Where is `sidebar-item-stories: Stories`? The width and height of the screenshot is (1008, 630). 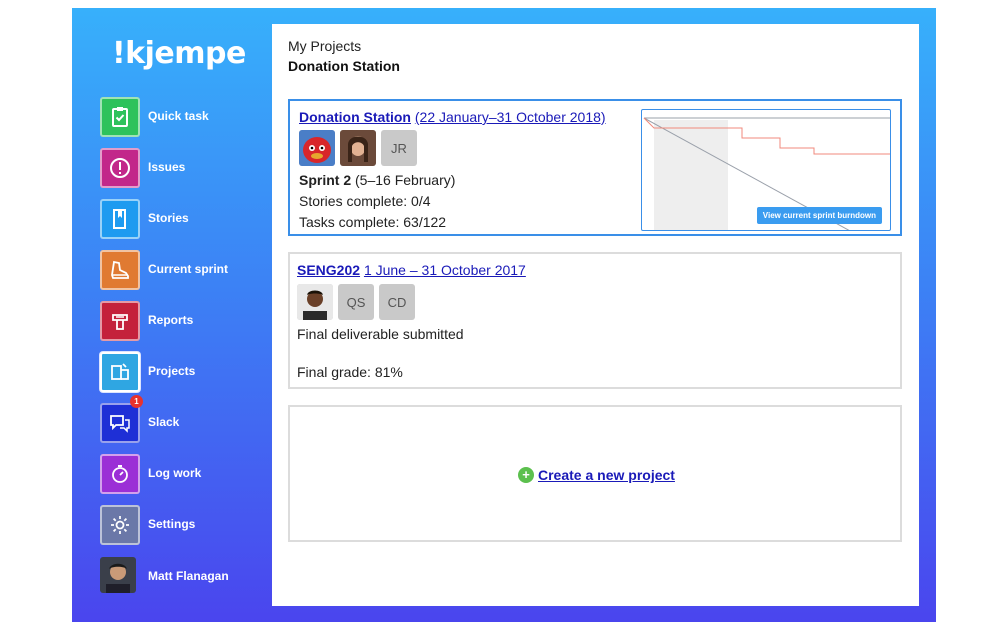
sidebar-item-stories: Stories is located at coordinates (185, 219).